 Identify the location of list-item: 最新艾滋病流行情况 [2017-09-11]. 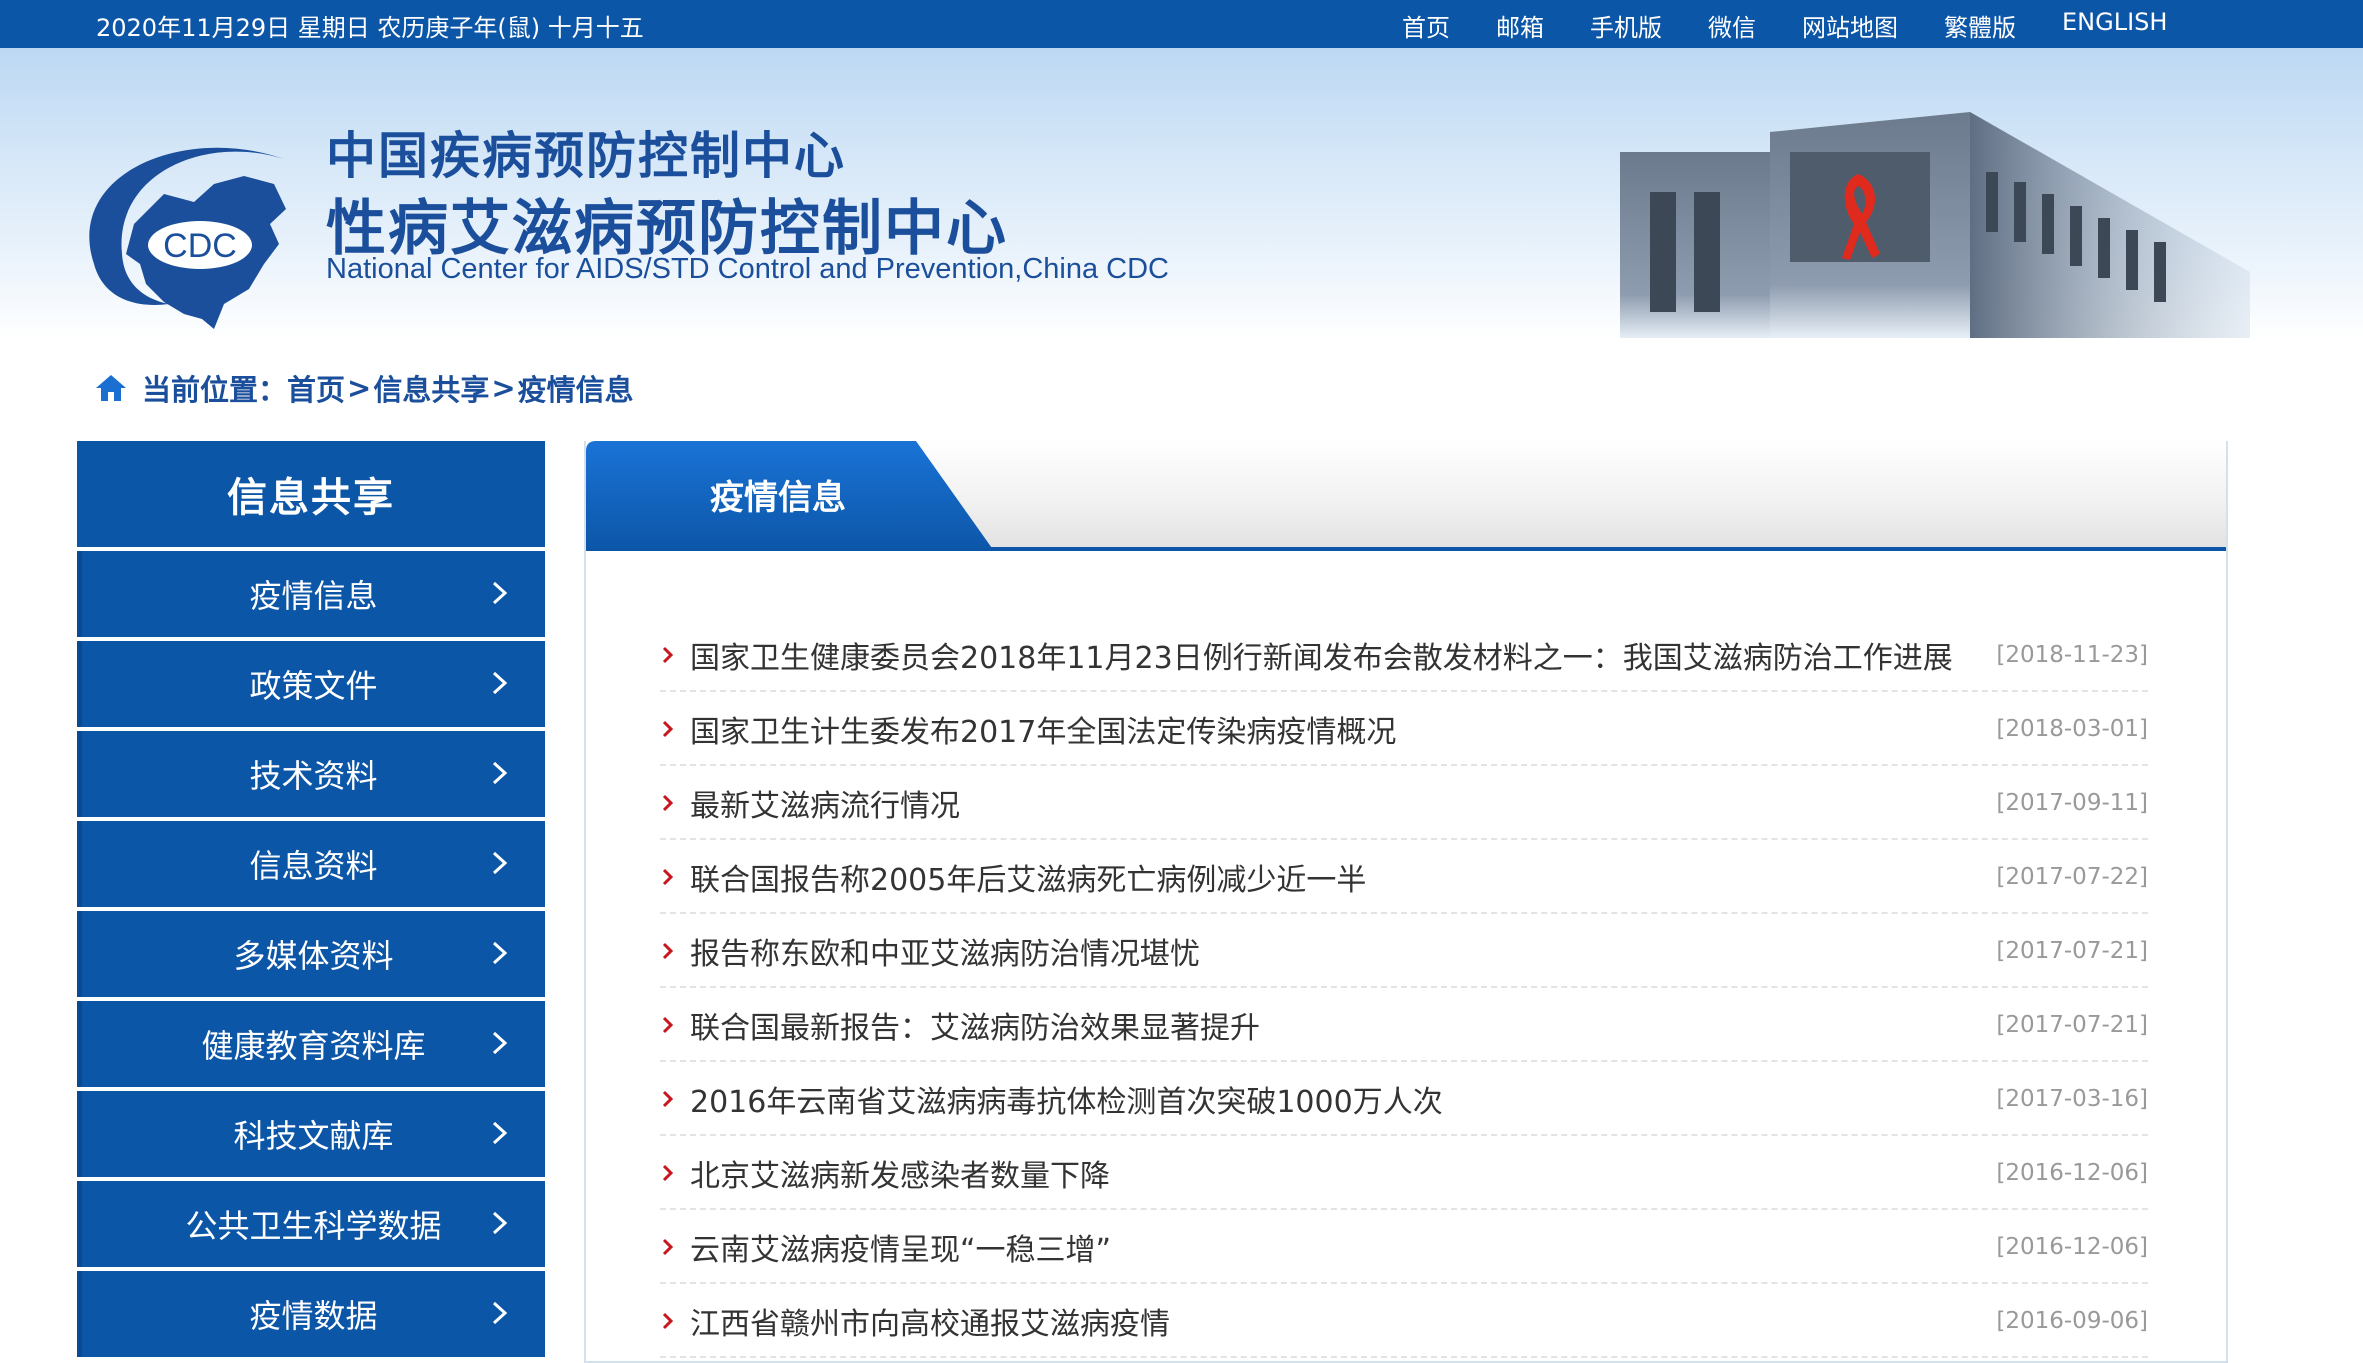
(1404, 803).